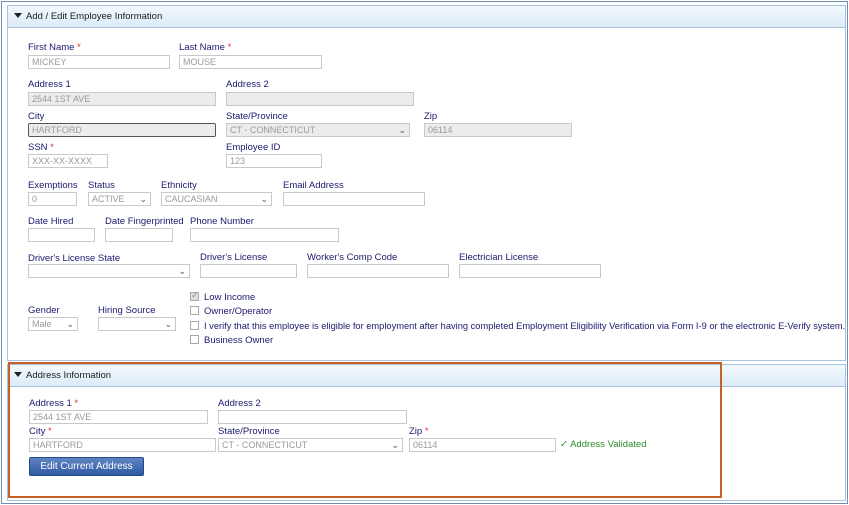 Image resolution: width=849 pixels, height=505 pixels. What do you see at coordinates (42, 324) in the screenshot?
I see `gender-value: Male` at bounding box center [42, 324].